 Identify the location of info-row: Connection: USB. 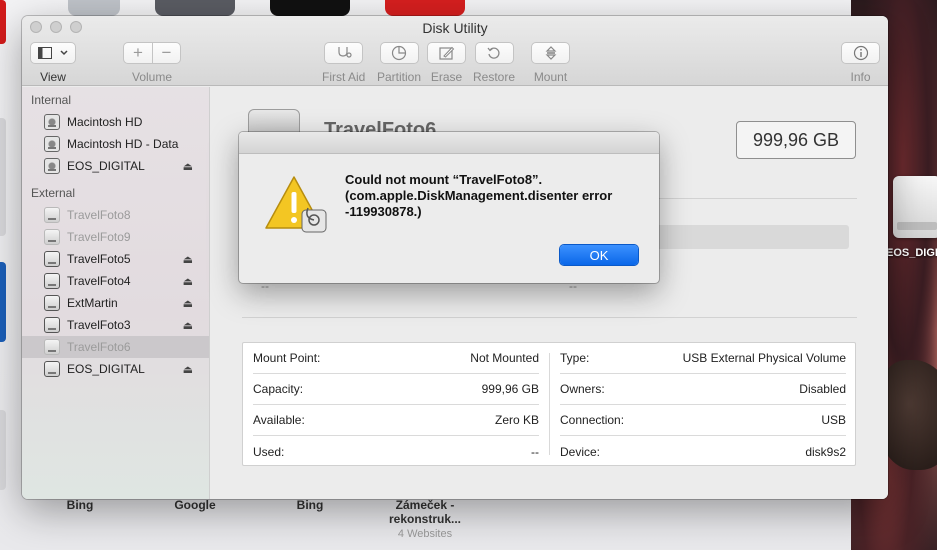
(703, 420).